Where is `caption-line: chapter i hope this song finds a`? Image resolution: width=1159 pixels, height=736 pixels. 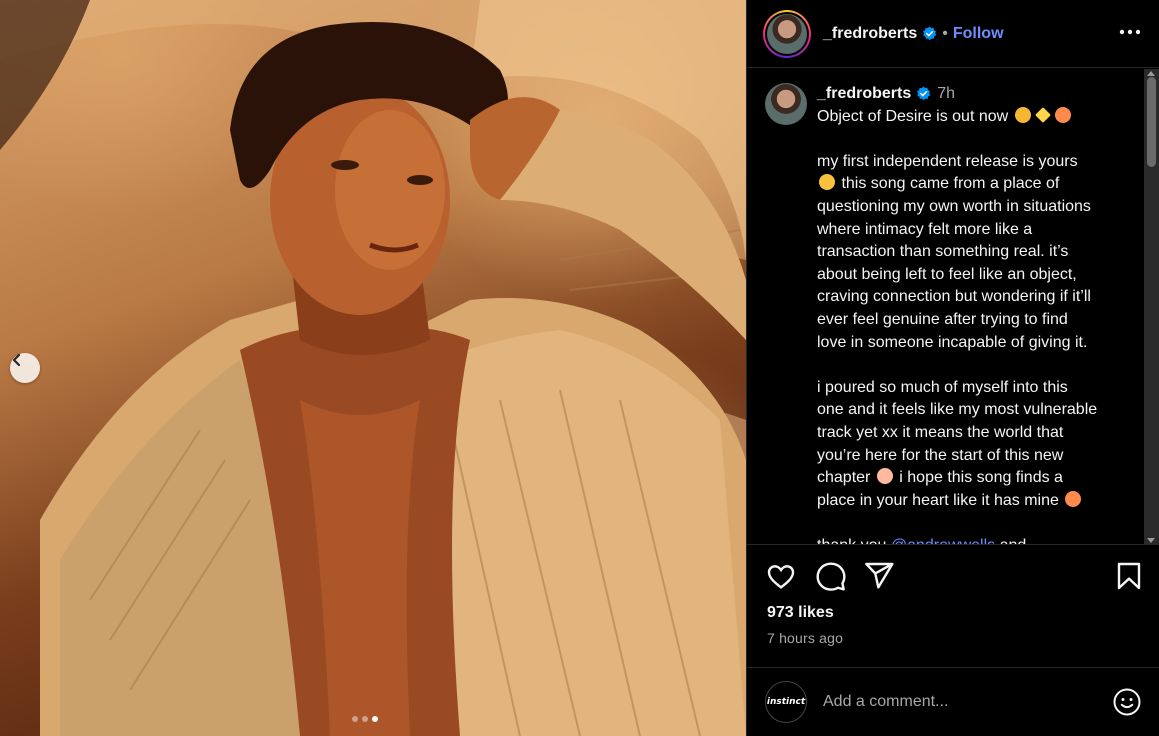
caption-line: chapter i hope this song finds a is located at coordinates (940, 477).